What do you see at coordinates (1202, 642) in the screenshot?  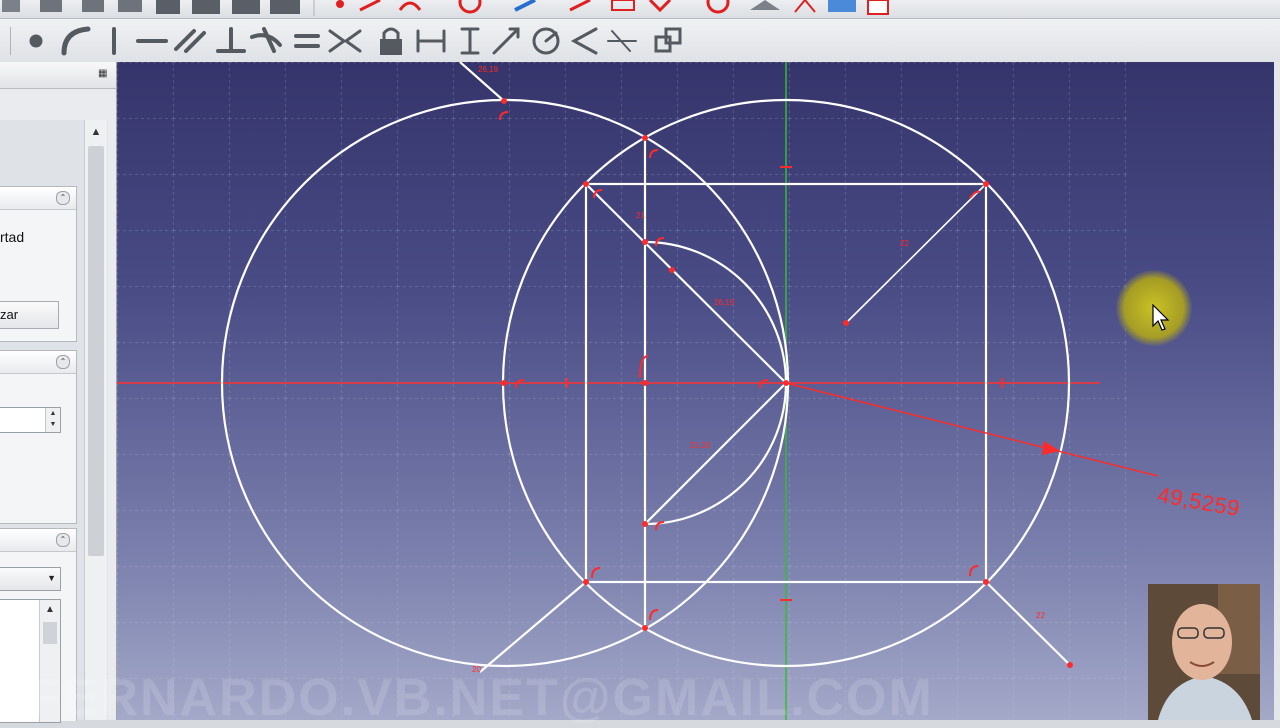 I see `person-face` at bounding box center [1202, 642].